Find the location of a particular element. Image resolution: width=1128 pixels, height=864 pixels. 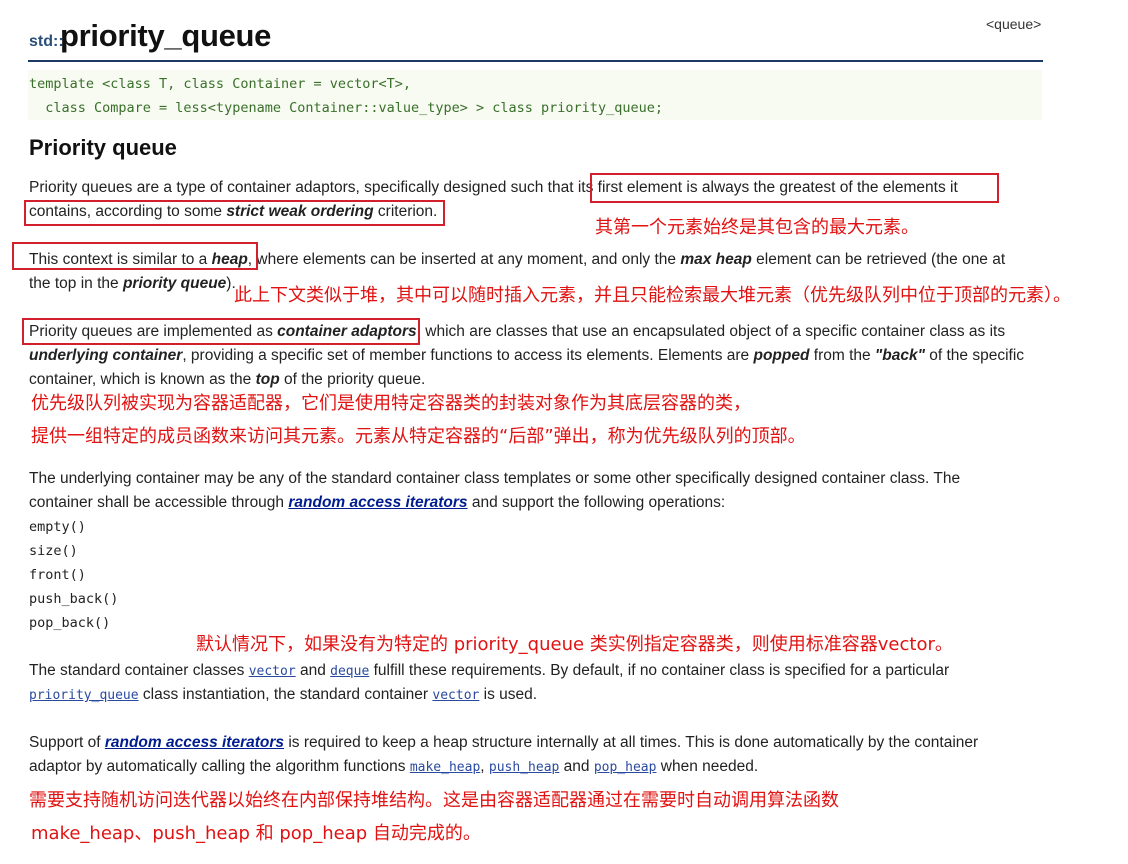

push-heap-link: push_heap is located at coordinates (524, 767).